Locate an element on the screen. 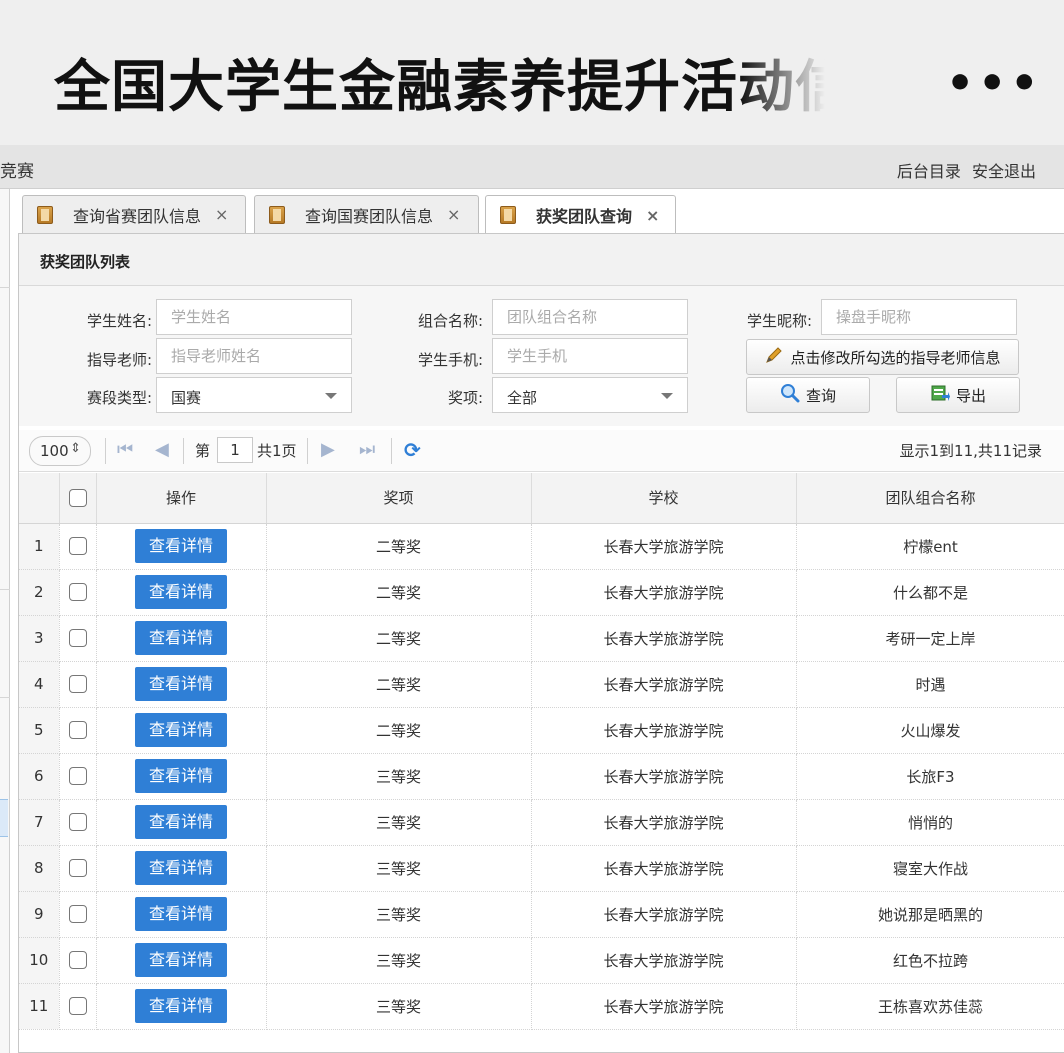 Image resolution: width=1064 pixels, height=1053 pixels. edit-teacher-button: 点击修改所勾选的指导老师信息 is located at coordinates (882, 357).